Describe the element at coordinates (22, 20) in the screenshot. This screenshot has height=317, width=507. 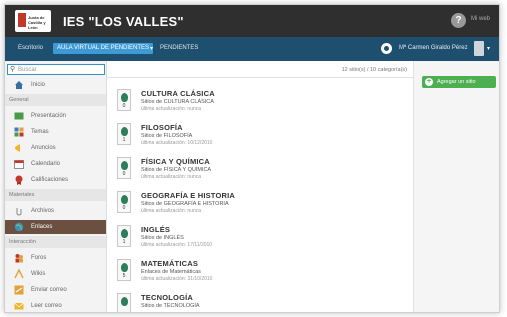
I see `logo-flag-icon` at that location.